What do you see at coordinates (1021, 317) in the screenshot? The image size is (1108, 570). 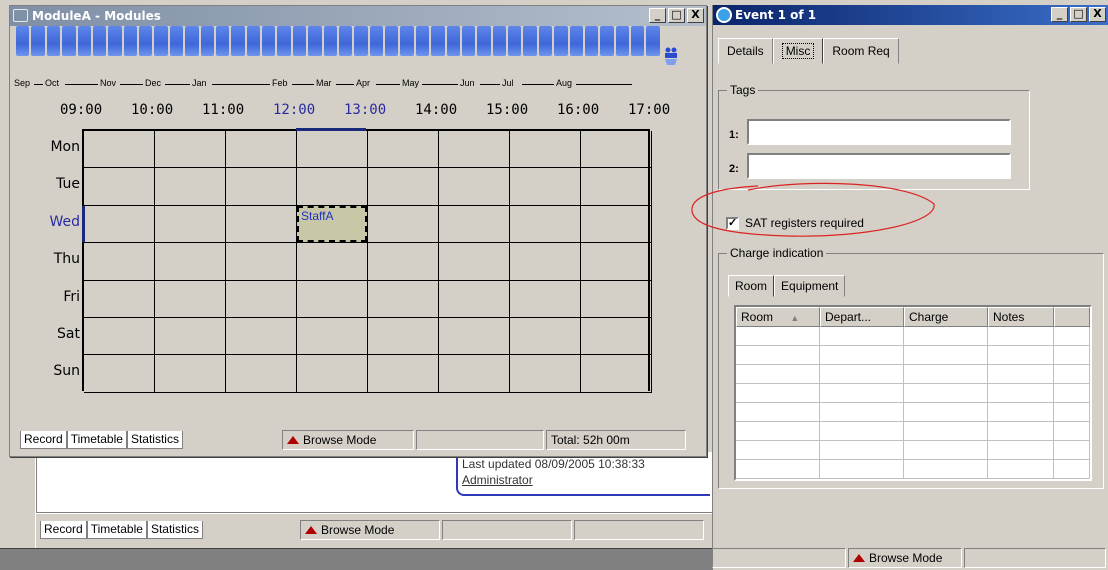 I see `column-header-notes: Notes` at bounding box center [1021, 317].